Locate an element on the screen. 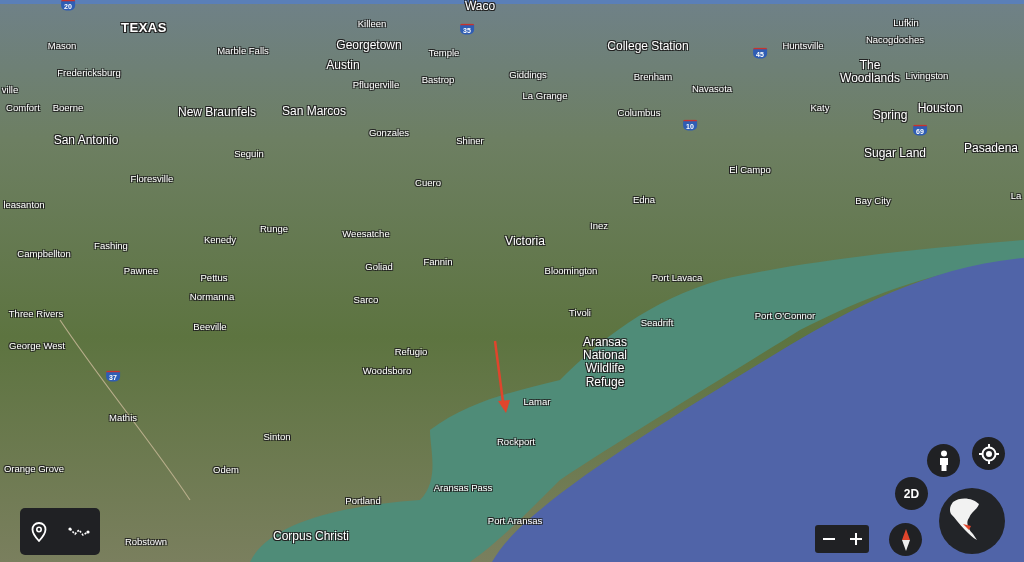 This screenshot has width=1024, height=562. place-label: Robstown is located at coordinates (146, 542).